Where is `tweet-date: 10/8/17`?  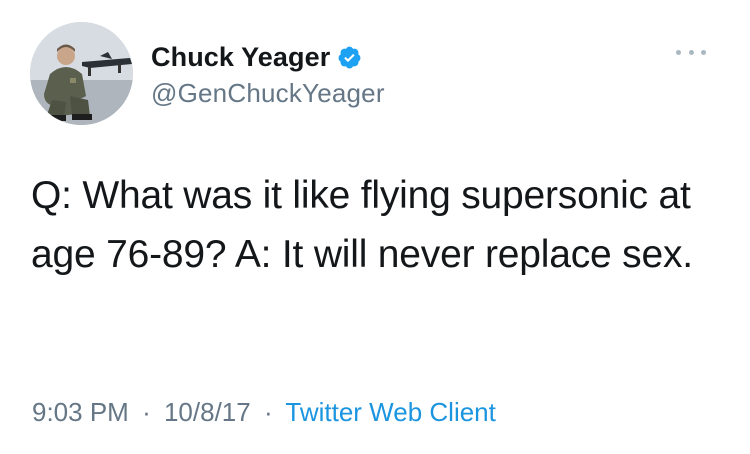
tweet-date: 10/8/17 is located at coordinates (207, 412).